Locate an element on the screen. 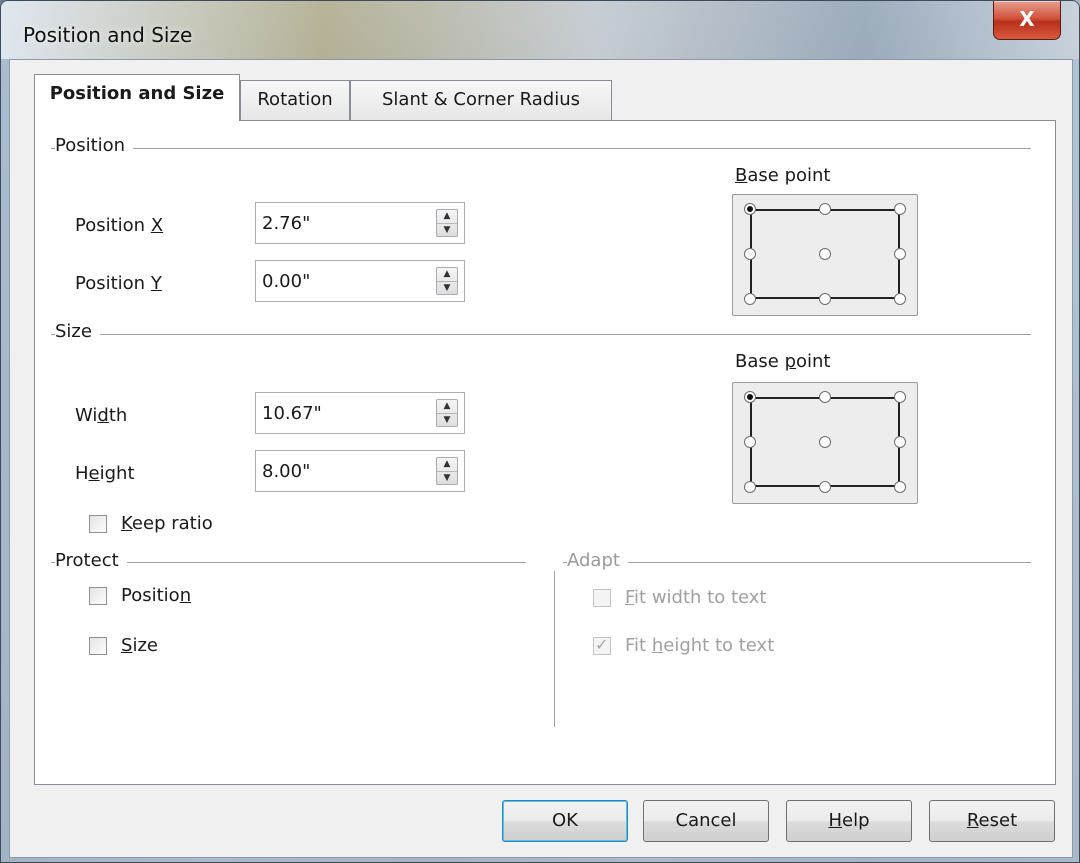 This screenshot has height=863, width=1080. width-label: Width is located at coordinates (101, 415).